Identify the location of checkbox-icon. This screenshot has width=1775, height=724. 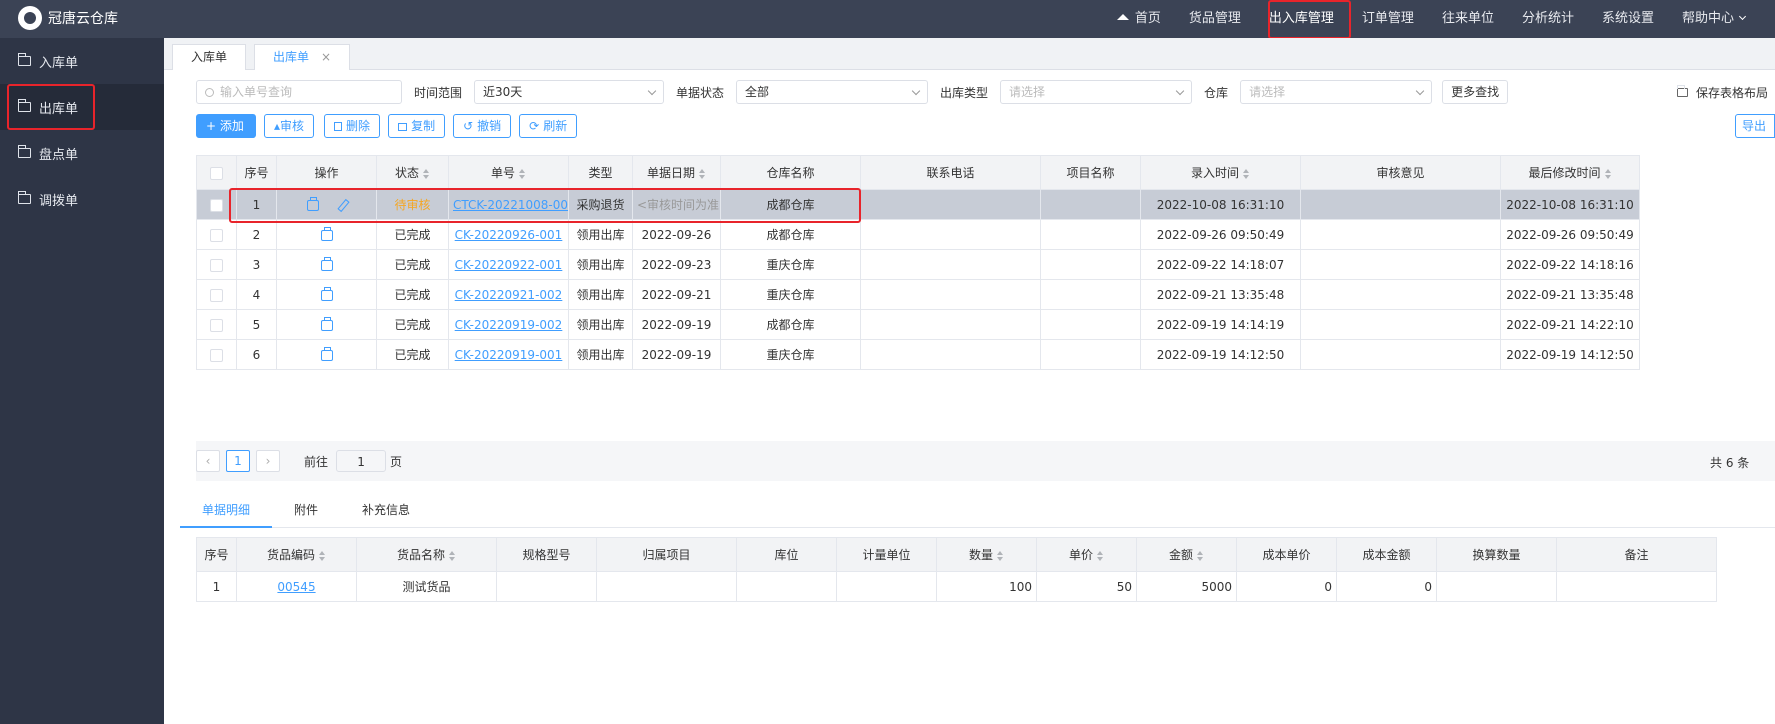
(216, 325).